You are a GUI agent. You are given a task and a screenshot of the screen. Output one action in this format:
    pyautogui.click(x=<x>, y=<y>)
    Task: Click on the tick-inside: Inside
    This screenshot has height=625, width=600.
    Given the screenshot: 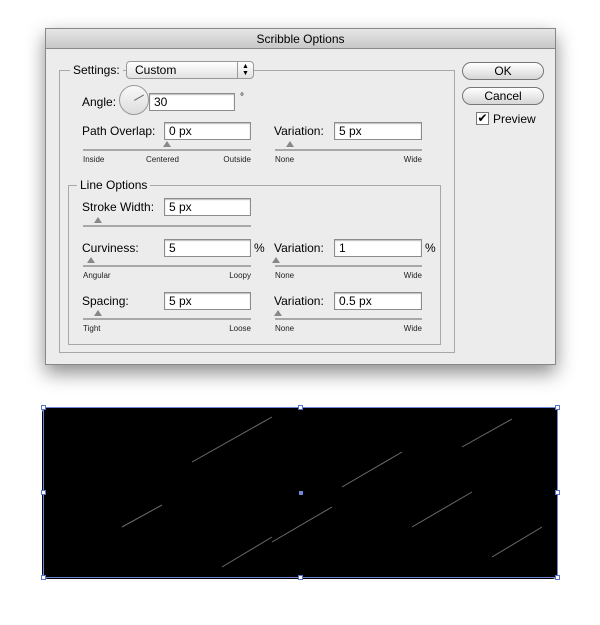 What is the action you would take?
    pyautogui.click(x=94, y=159)
    